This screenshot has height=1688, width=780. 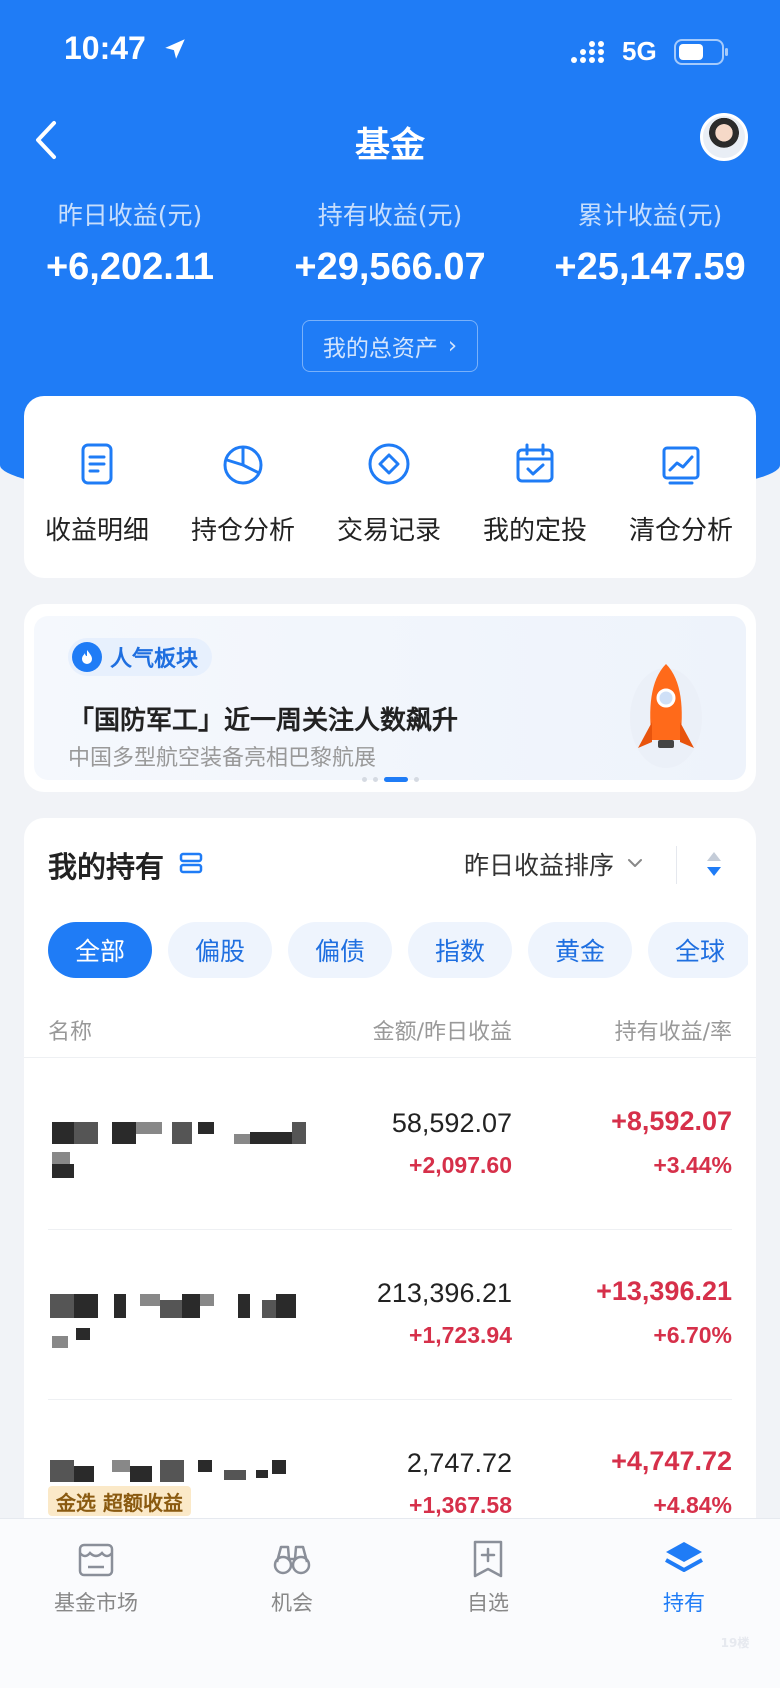 What do you see at coordinates (460, 1505) in the screenshot?
I see `holding-daily-profit: +1,367.58` at bounding box center [460, 1505].